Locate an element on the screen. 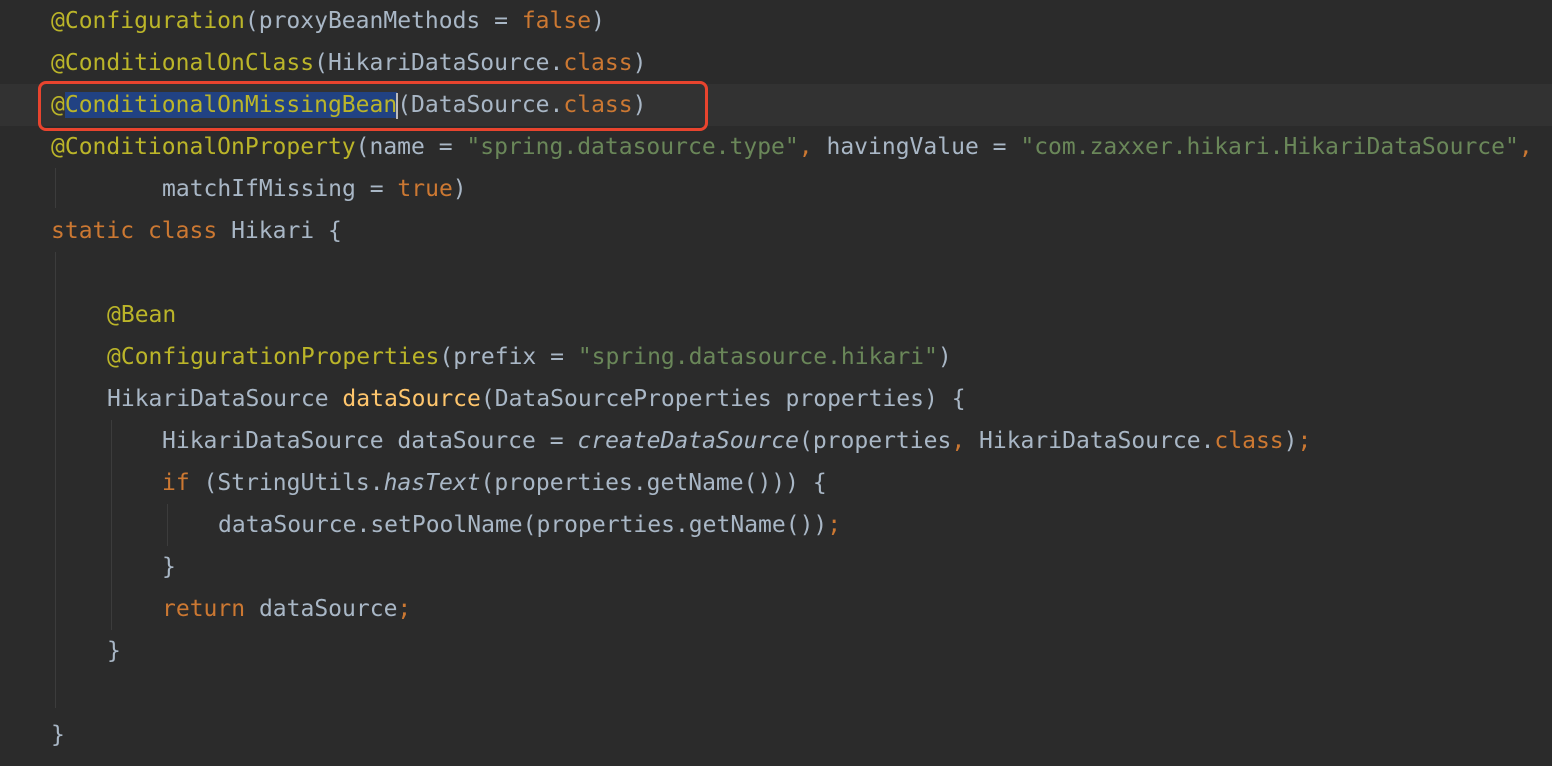 This screenshot has height=766, width=1552. annotation-token: @ConditionalOnClass is located at coordinates (183, 63).